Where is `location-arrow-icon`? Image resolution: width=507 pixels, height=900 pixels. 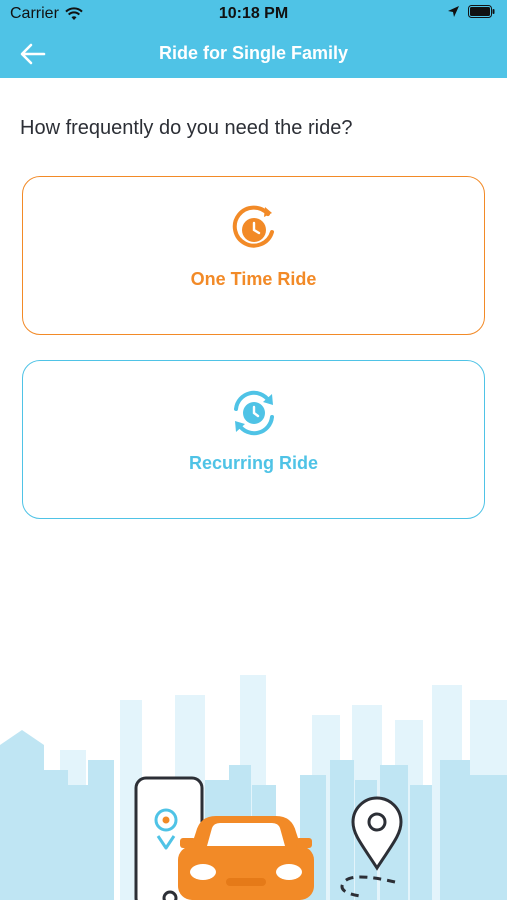 location-arrow-icon is located at coordinates (453, 11).